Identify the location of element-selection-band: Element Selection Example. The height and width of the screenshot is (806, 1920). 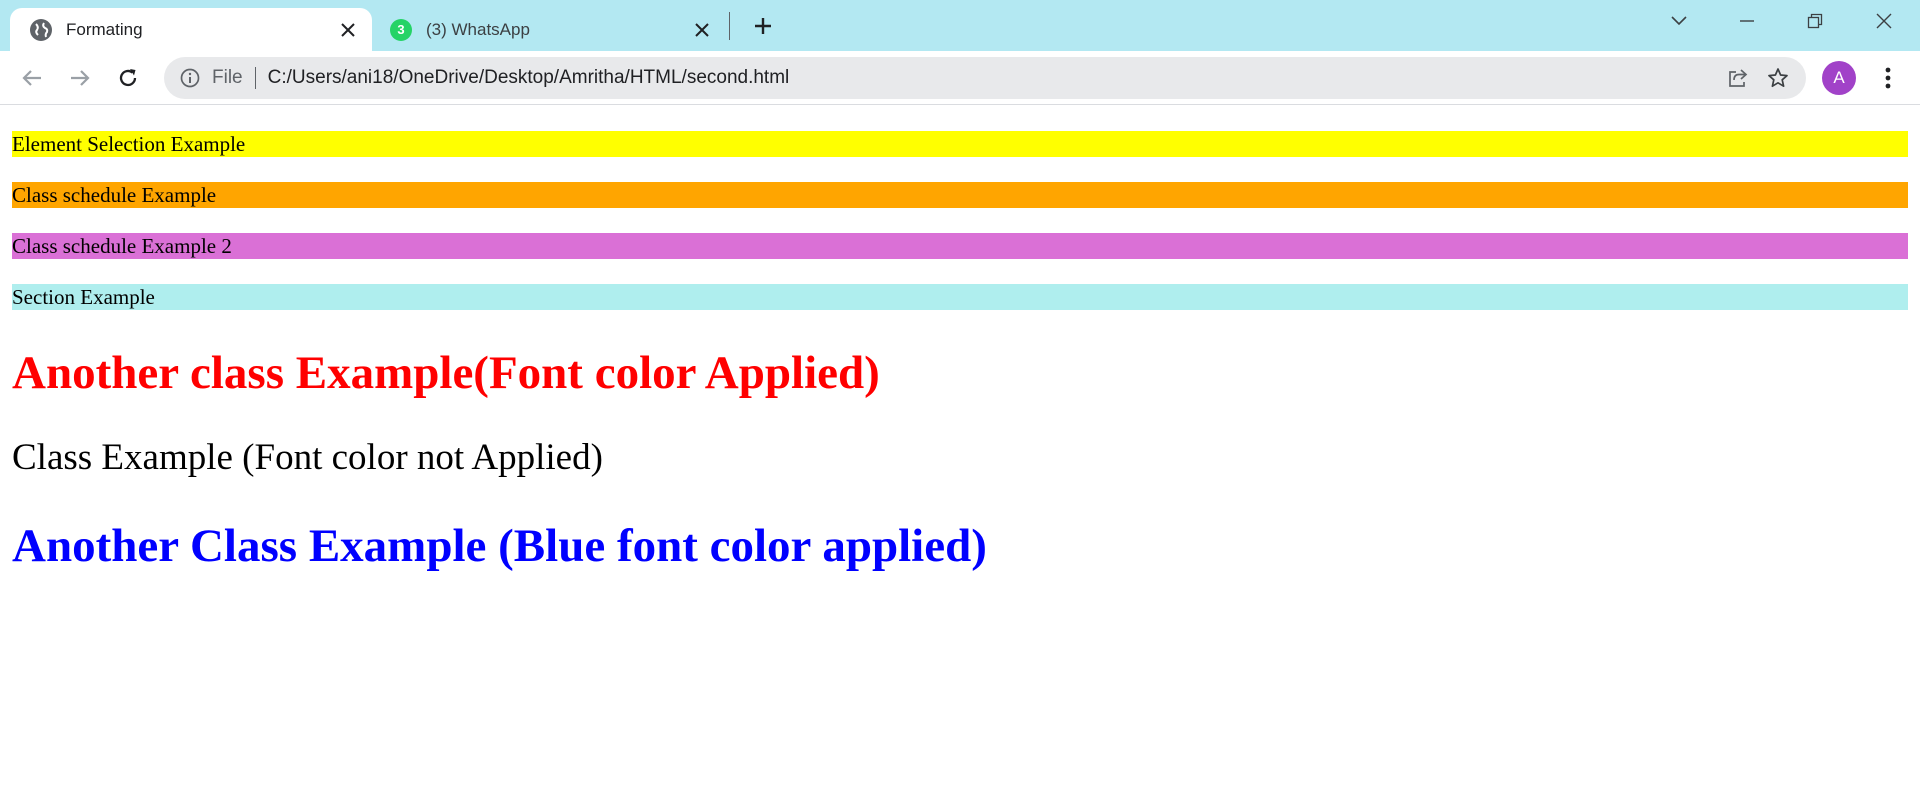
(960, 144).